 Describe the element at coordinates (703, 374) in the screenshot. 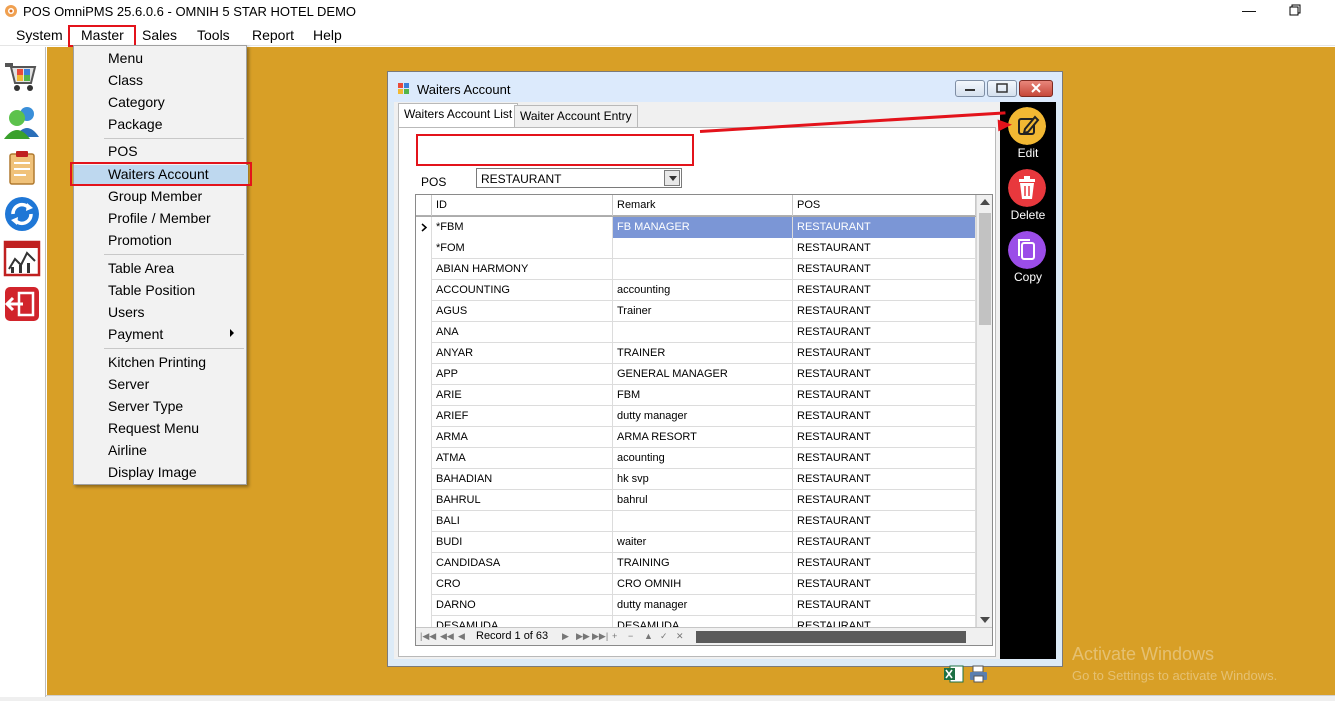

I see `cell-remark: GENERAL MANAGER` at that location.